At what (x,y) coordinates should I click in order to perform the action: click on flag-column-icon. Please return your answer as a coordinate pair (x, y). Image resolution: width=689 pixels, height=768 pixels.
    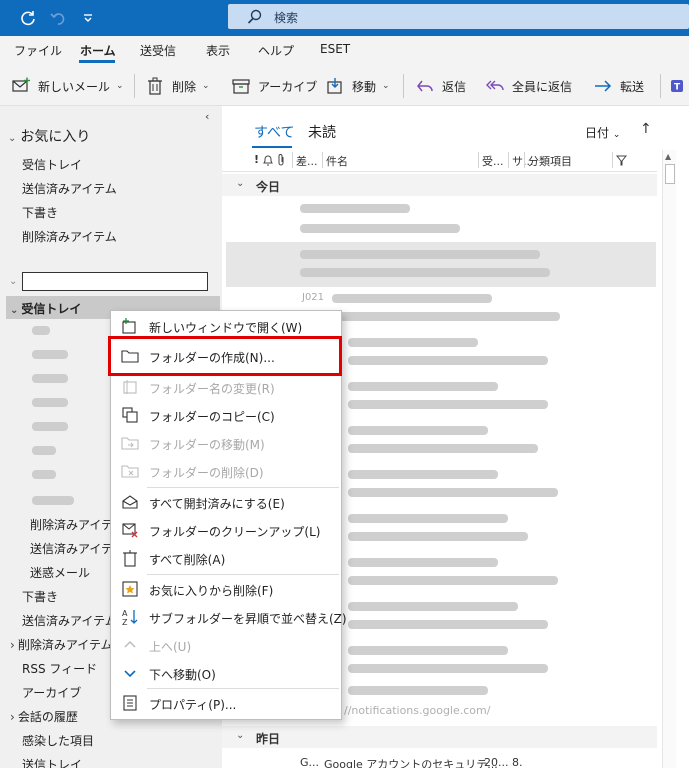
    Looking at the image, I should click on (621, 160).